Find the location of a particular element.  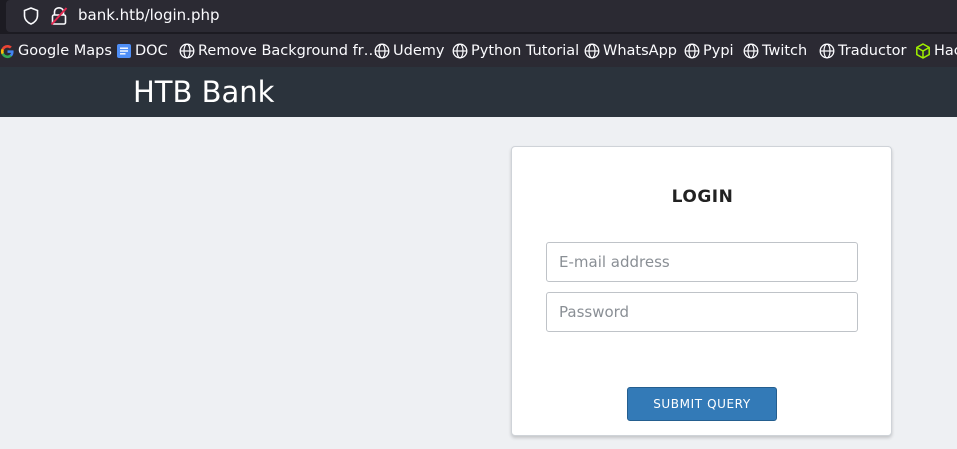

bookmark-label: Udemy is located at coordinates (419, 51).